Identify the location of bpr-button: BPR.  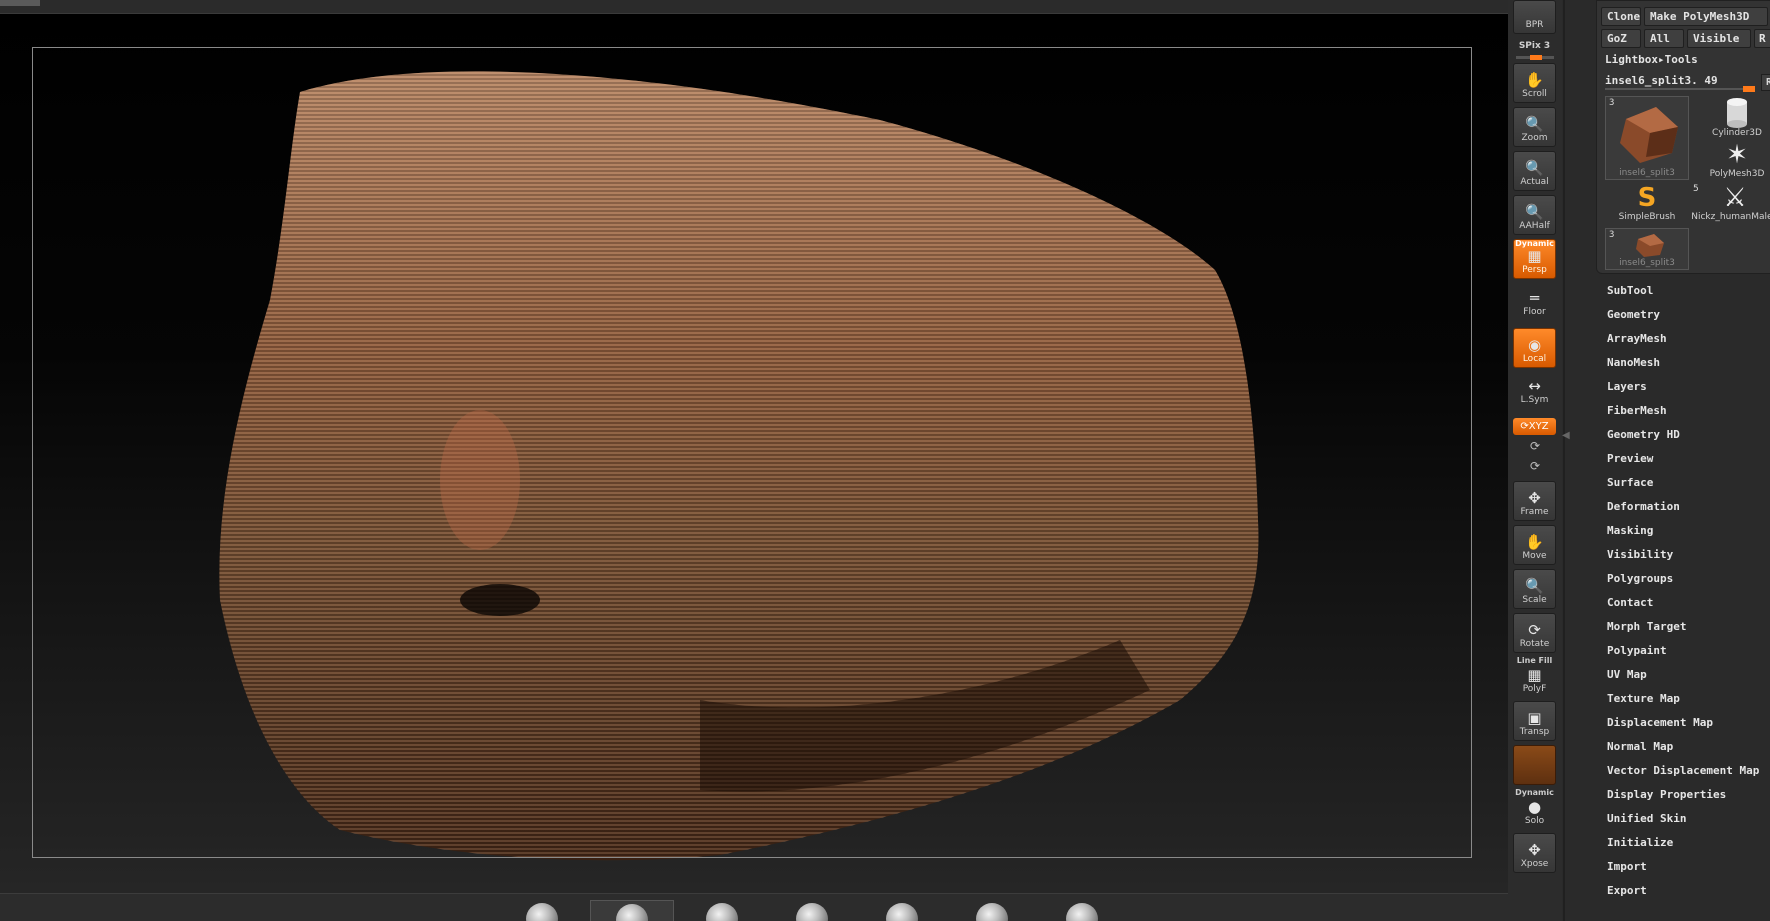
(1534, 17).